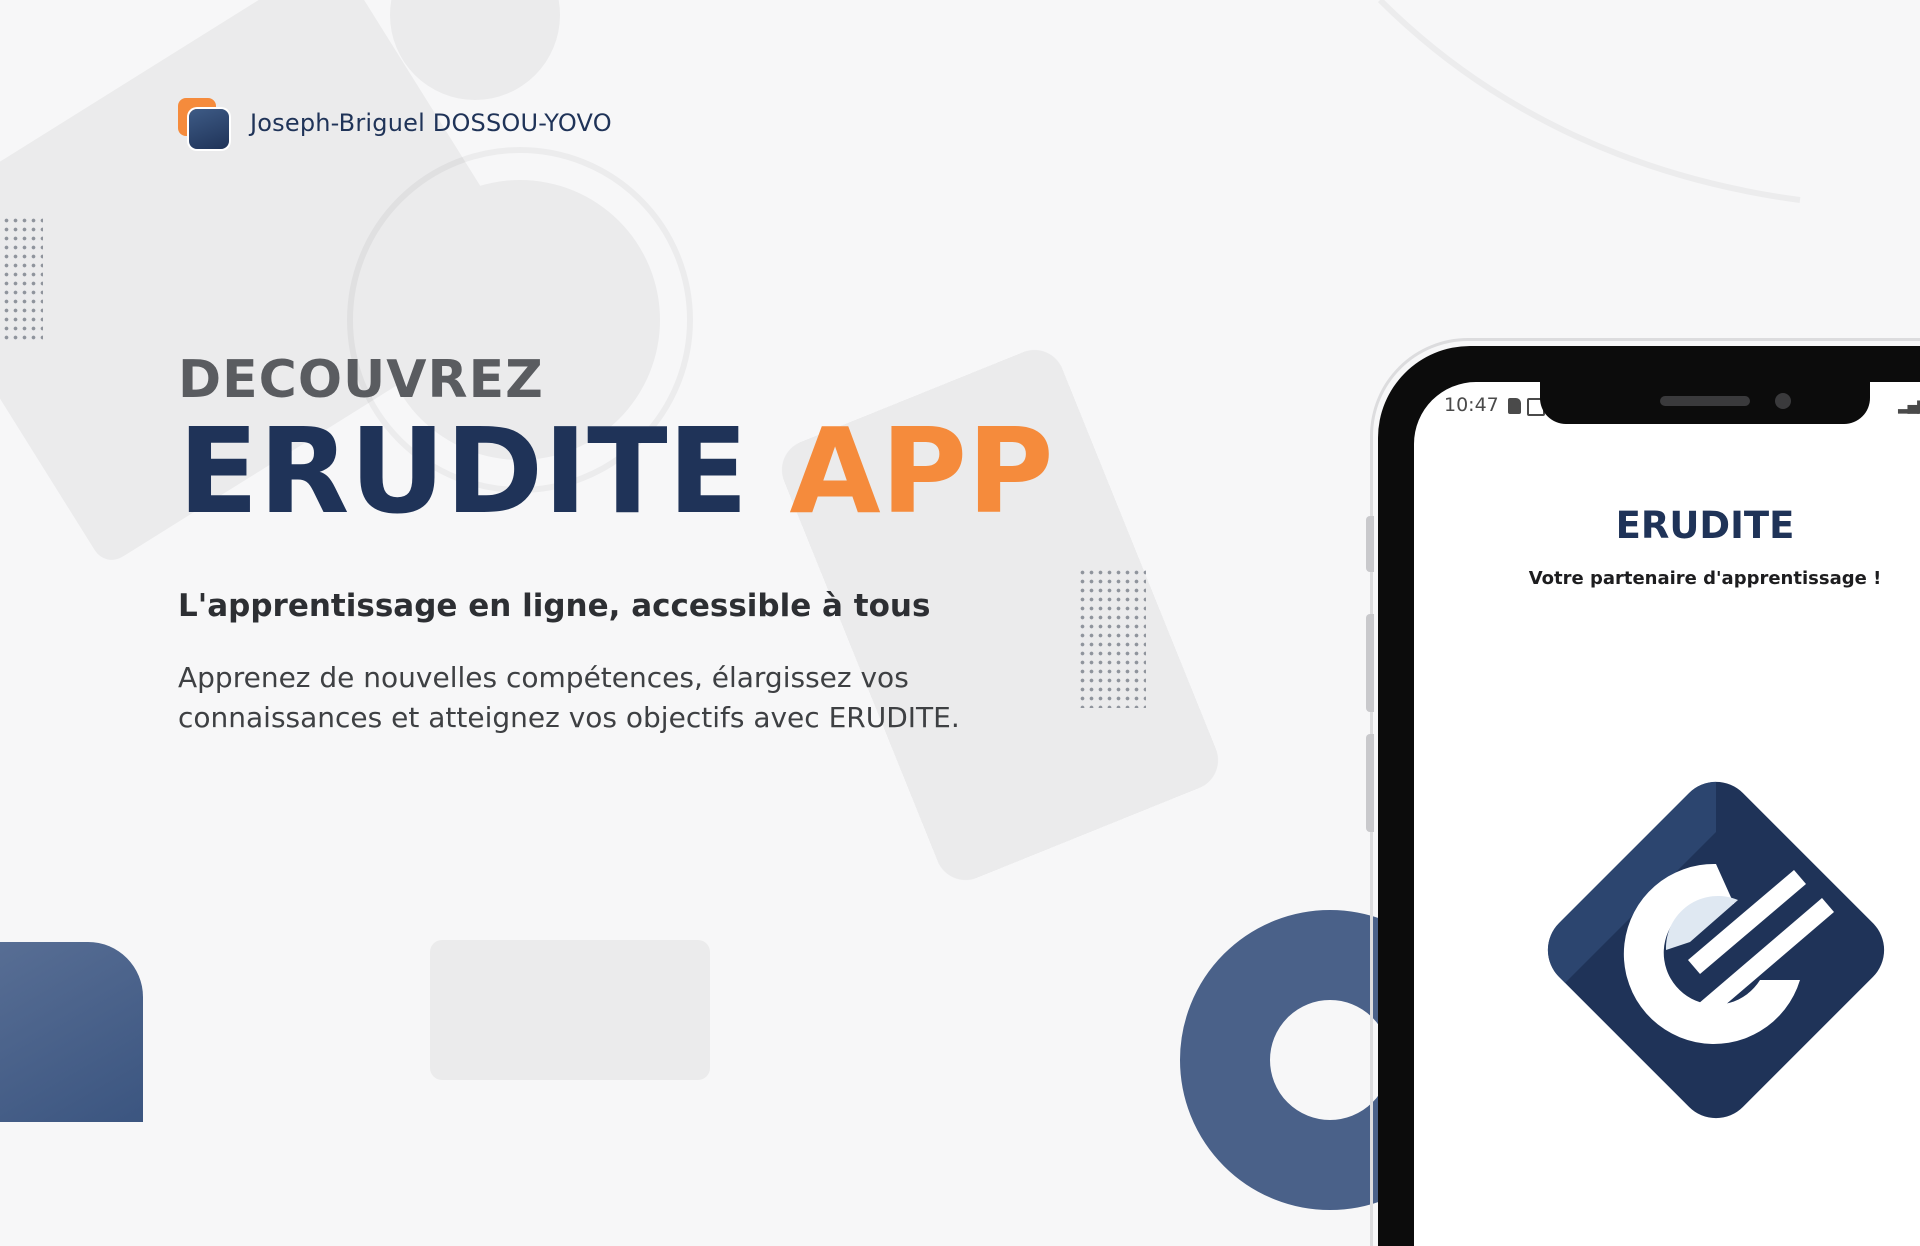 The height and width of the screenshot is (1246, 1920). What do you see at coordinates (1909, 405) in the screenshot?
I see `signal-icon: ▂▄▆` at bounding box center [1909, 405].